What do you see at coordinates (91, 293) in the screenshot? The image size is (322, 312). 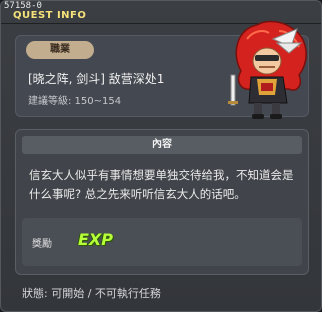 I see `quest-status: 狀態: 可開始 / 不可執行任務` at bounding box center [91, 293].